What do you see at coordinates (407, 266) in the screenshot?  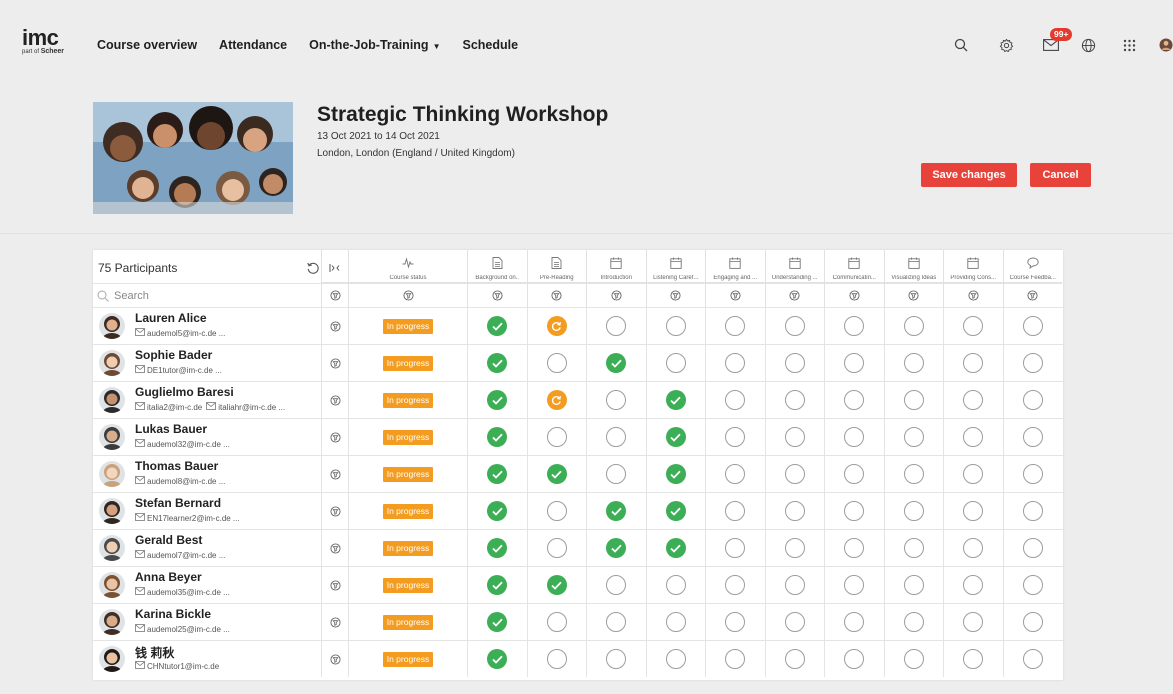 I see `column-header-course-status: Course status` at bounding box center [407, 266].